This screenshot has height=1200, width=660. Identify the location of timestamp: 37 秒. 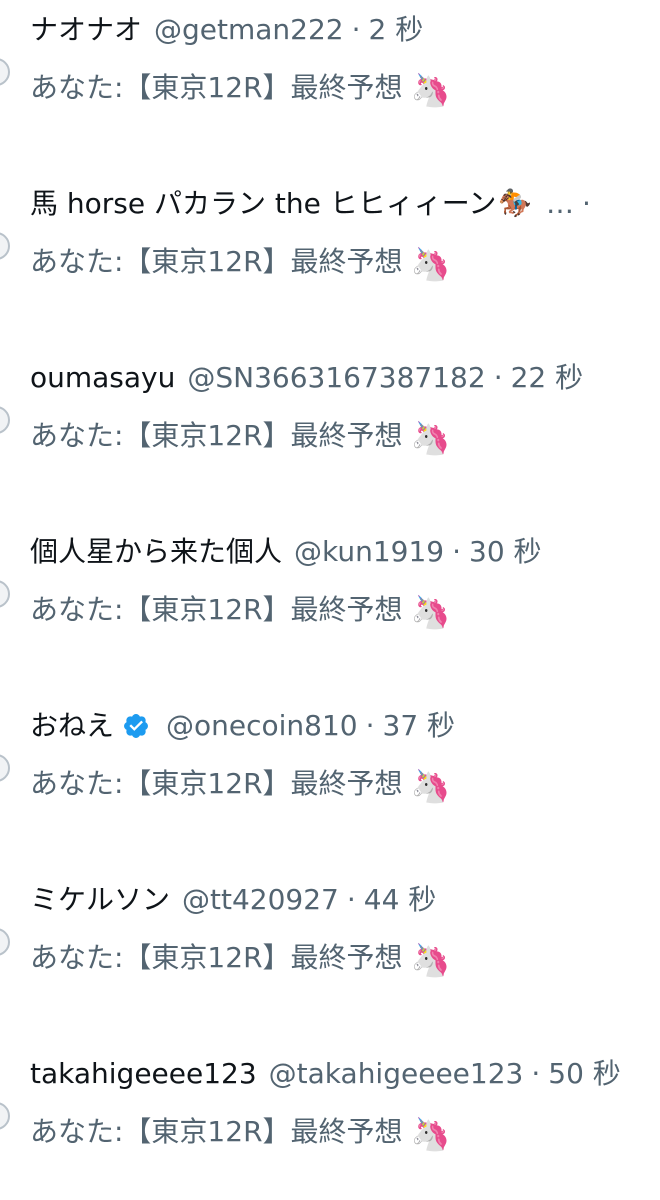
(419, 725).